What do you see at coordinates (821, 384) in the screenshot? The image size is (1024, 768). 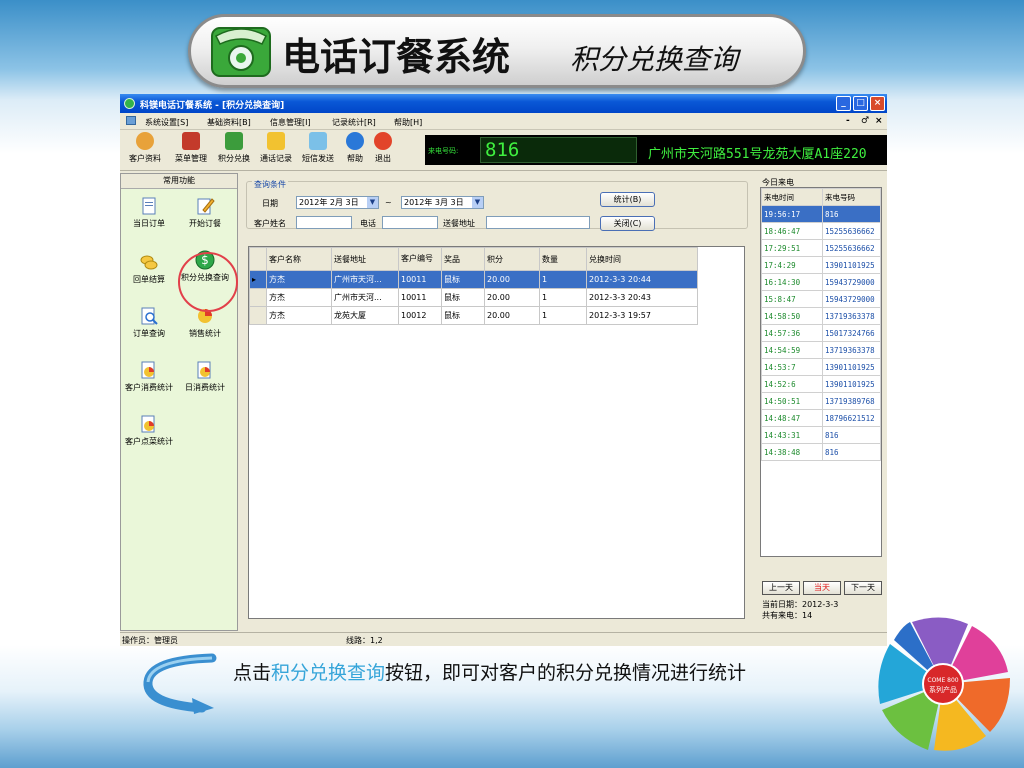 I see `list-item: 14:52:6 13901101925` at bounding box center [821, 384].